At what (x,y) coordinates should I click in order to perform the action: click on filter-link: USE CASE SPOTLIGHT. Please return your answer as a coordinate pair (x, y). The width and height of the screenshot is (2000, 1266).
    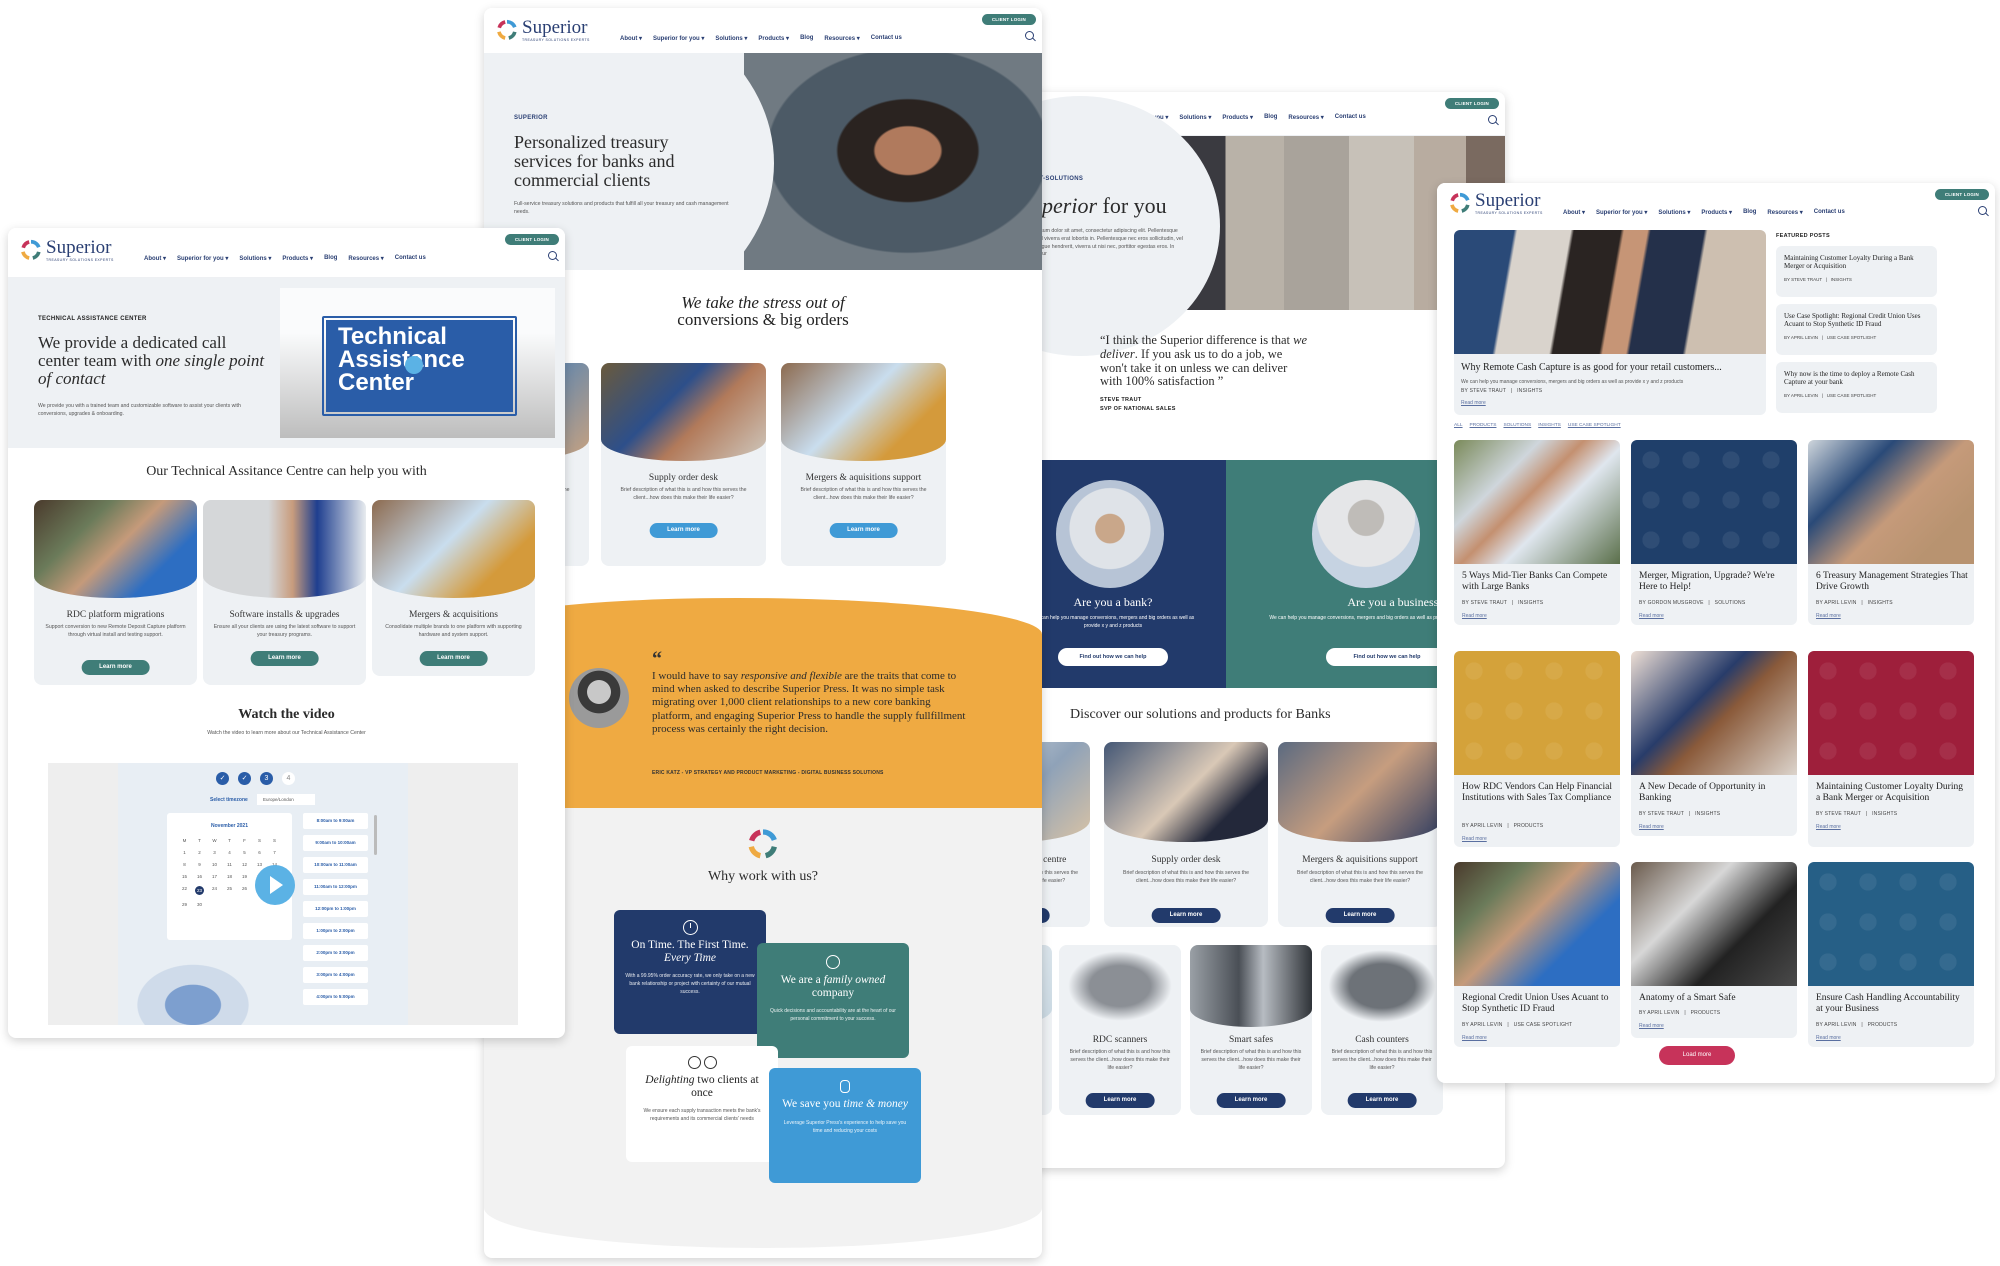
    Looking at the image, I should click on (1594, 425).